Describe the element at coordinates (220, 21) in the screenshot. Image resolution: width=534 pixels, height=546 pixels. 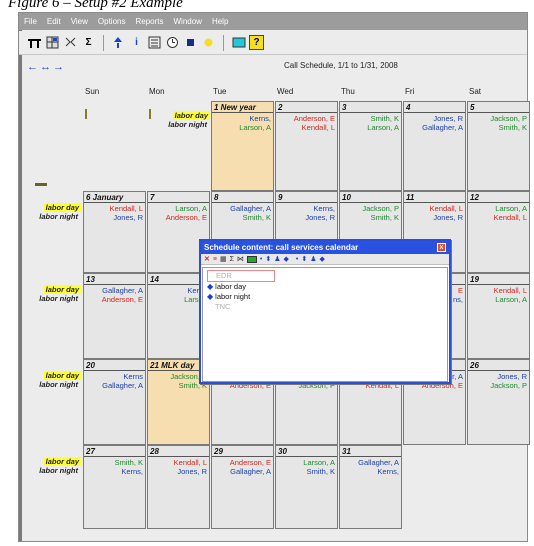
I see `menu-item-help: Help` at that location.